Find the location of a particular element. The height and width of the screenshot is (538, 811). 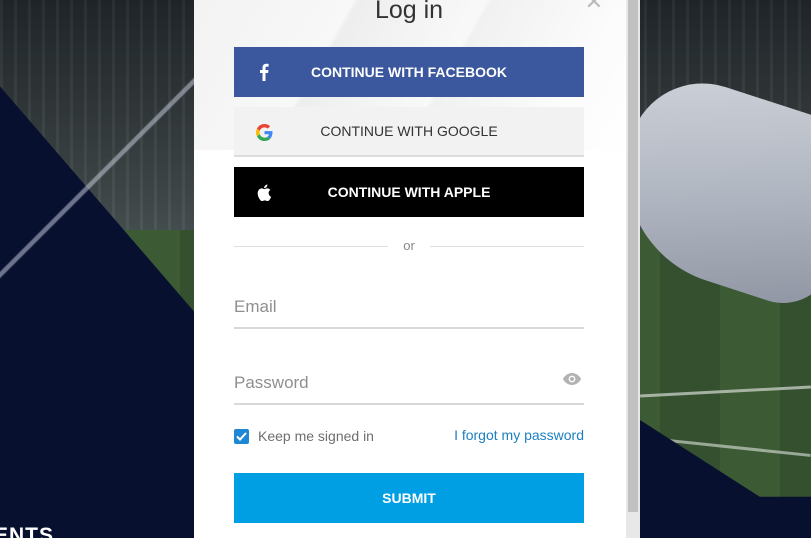

facebook-icon is located at coordinates (264, 72).